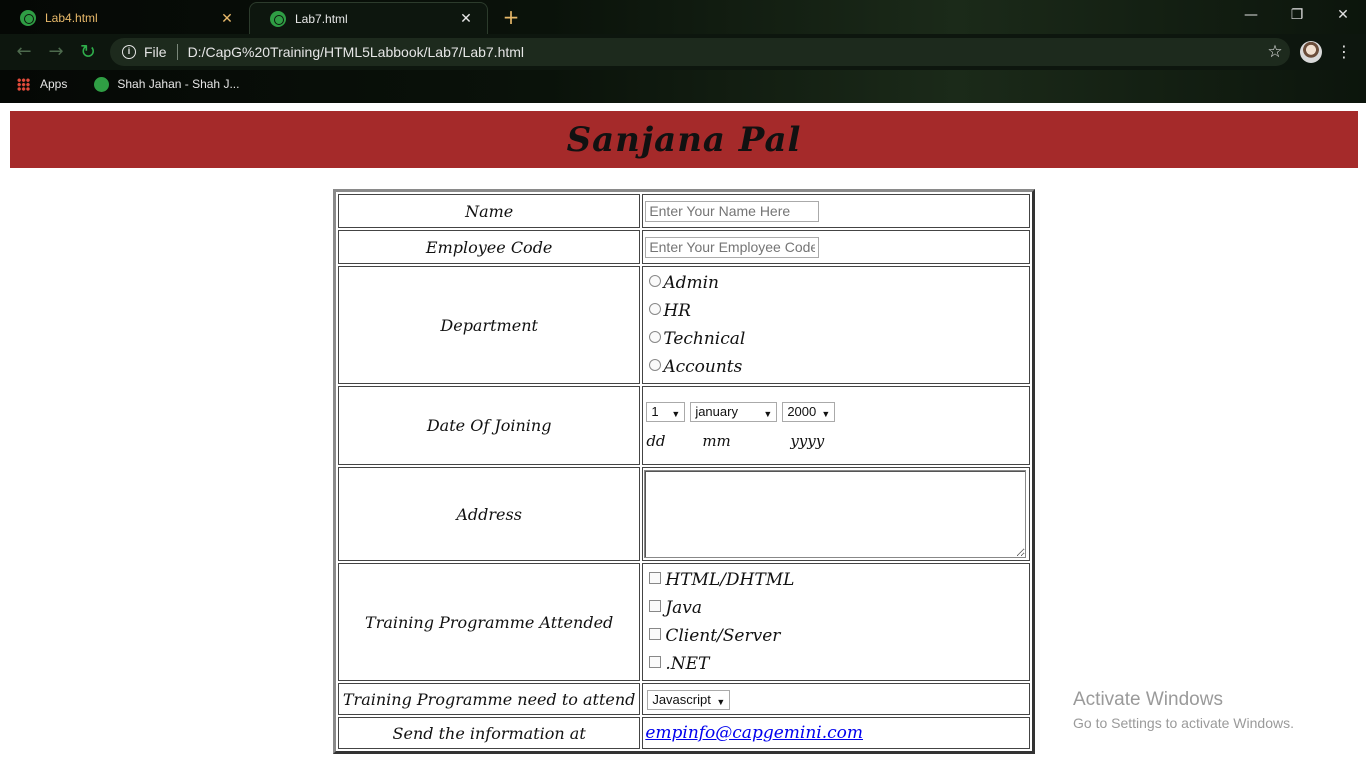  Describe the element at coordinates (489, 622) in the screenshot. I see `training-attended-label: Training Programme Attended` at that location.